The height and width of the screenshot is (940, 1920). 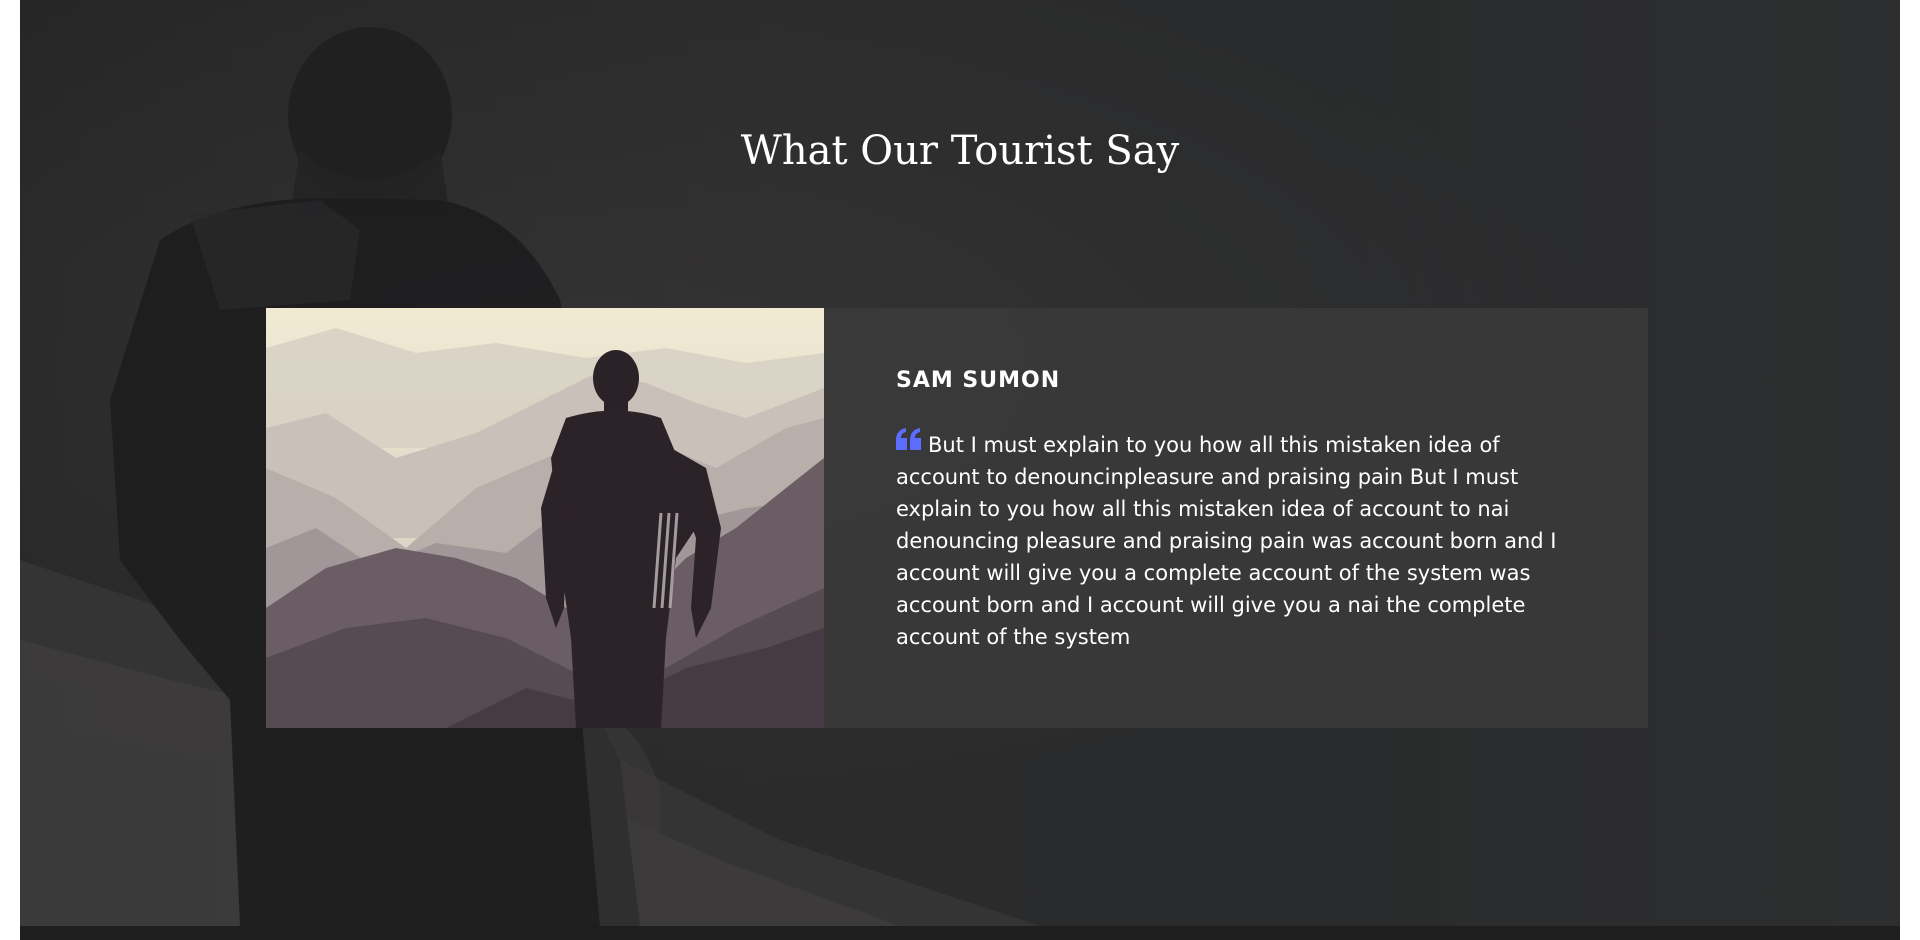 What do you see at coordinates (960, 933) in the screenshot?
I see `section-bottom-edge` at bounding box center [960, 933].